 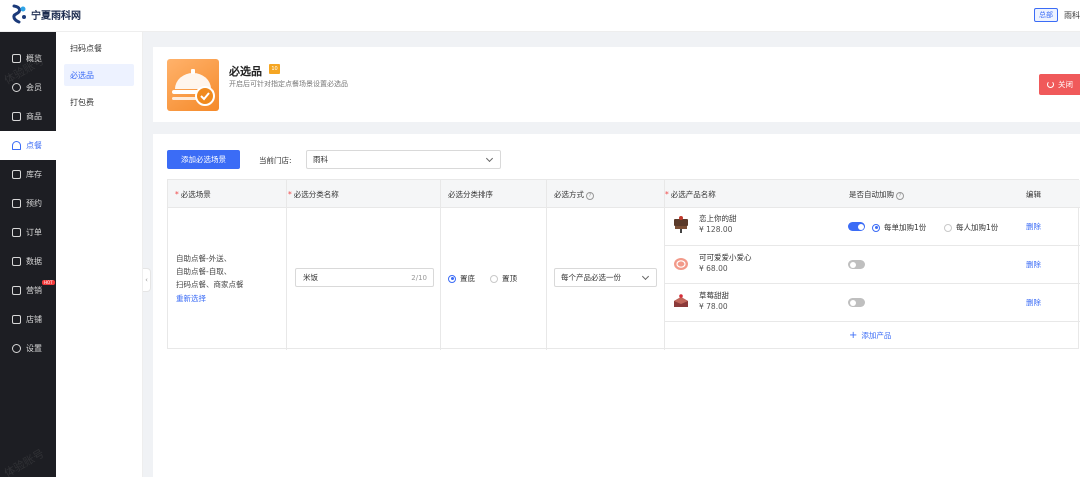 I want to click on brand-logo: 宁夏雨科网, so click(x=45, y=14).